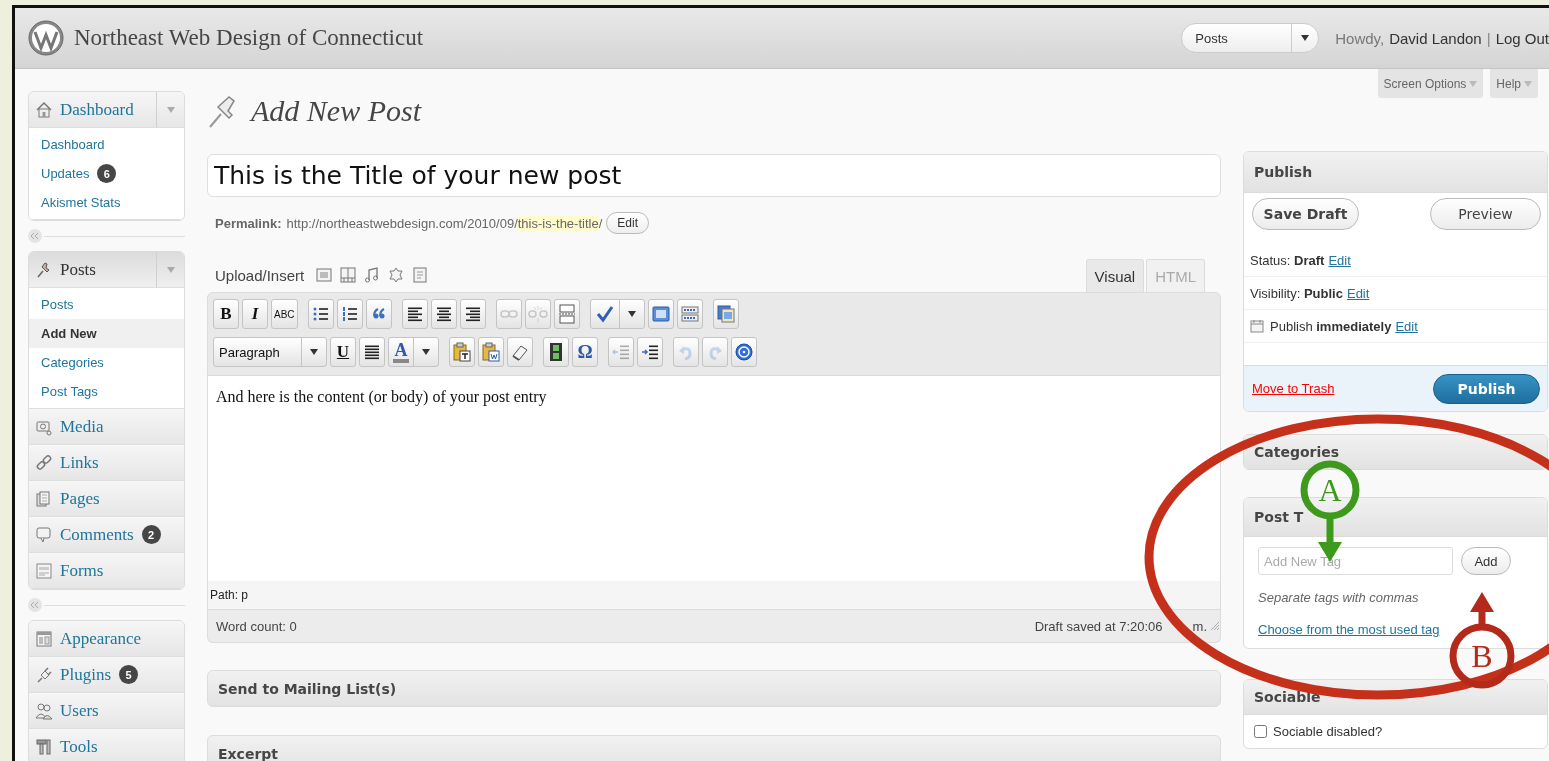  I want to click on menu-item: Posts, so click(106, 270).